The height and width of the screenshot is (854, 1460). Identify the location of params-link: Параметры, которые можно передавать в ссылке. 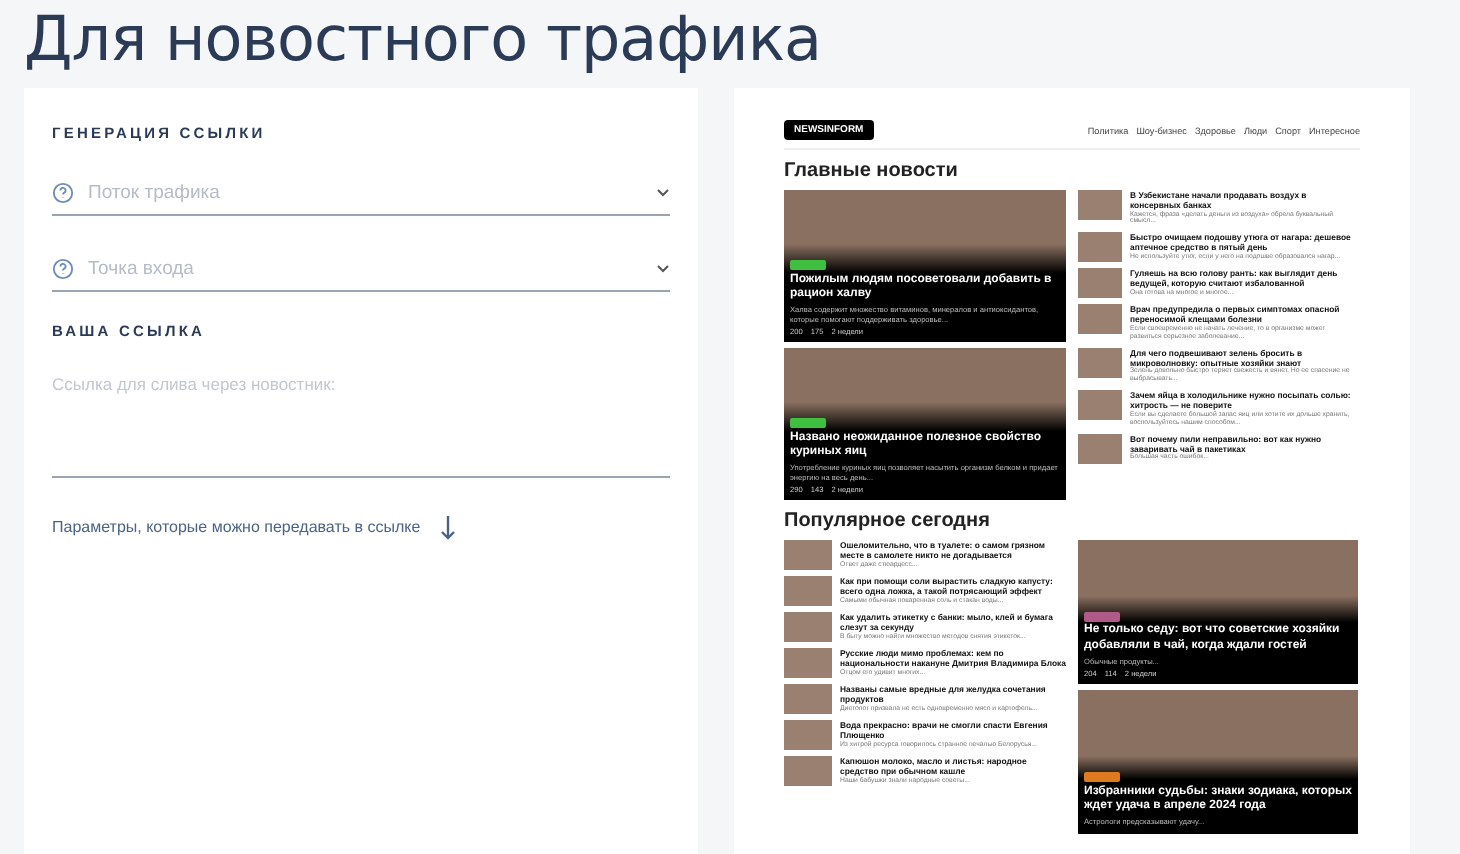
(236, 527).